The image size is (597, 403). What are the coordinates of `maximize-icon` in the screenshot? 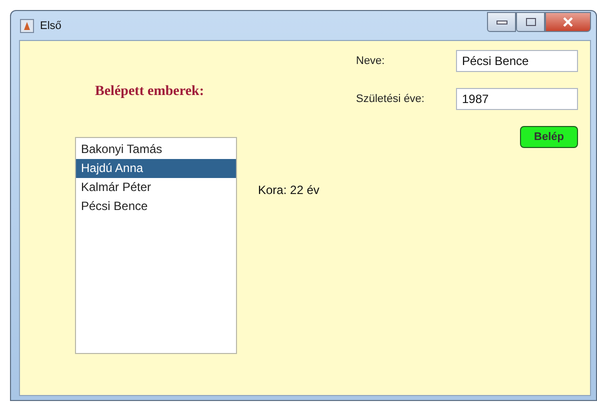 It's located at (530, 22).